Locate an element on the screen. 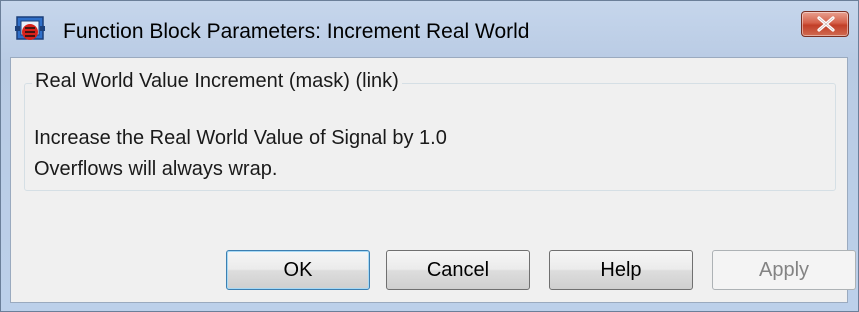  mask-group-title: Real World Value Increment (mask) (link) is located at coordinates (217, 81).